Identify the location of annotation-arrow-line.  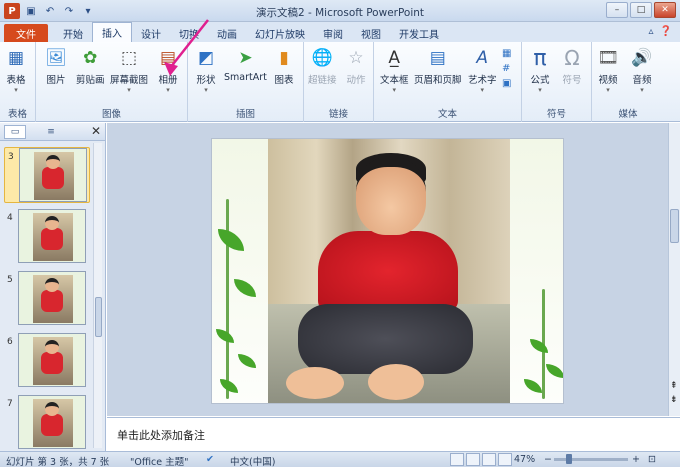
(189, 44).